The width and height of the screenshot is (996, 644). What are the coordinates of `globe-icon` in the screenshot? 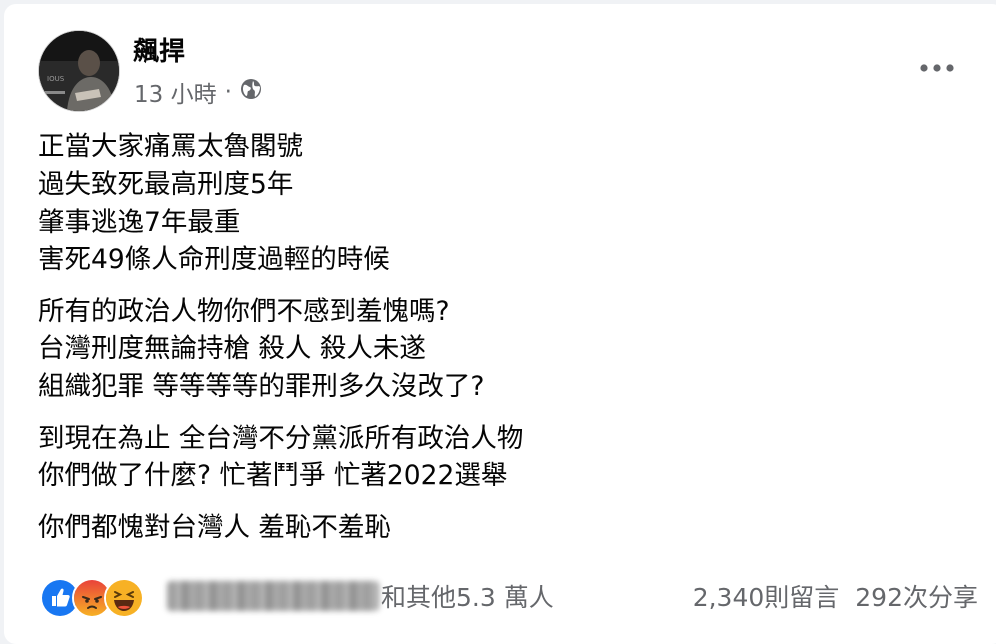 It's located at (251, 92).